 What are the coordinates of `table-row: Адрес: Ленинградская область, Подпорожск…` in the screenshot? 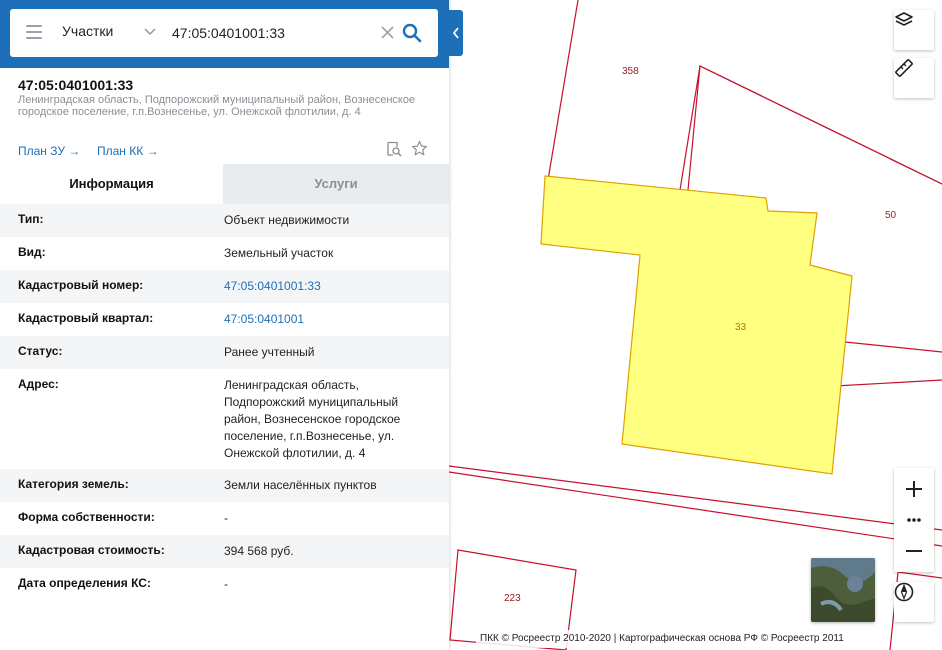 It's located at (224, 419).